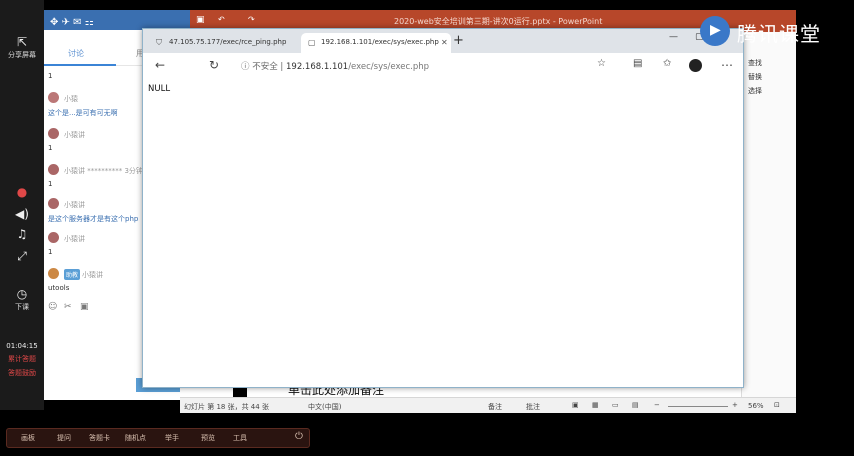 Image resolution: width=854 pixels, height=456 pixels. What do you see at coordinates (533, 407) in the screenshot?
I see `comments-toggle: 批注` at bounding box center [533, 407].